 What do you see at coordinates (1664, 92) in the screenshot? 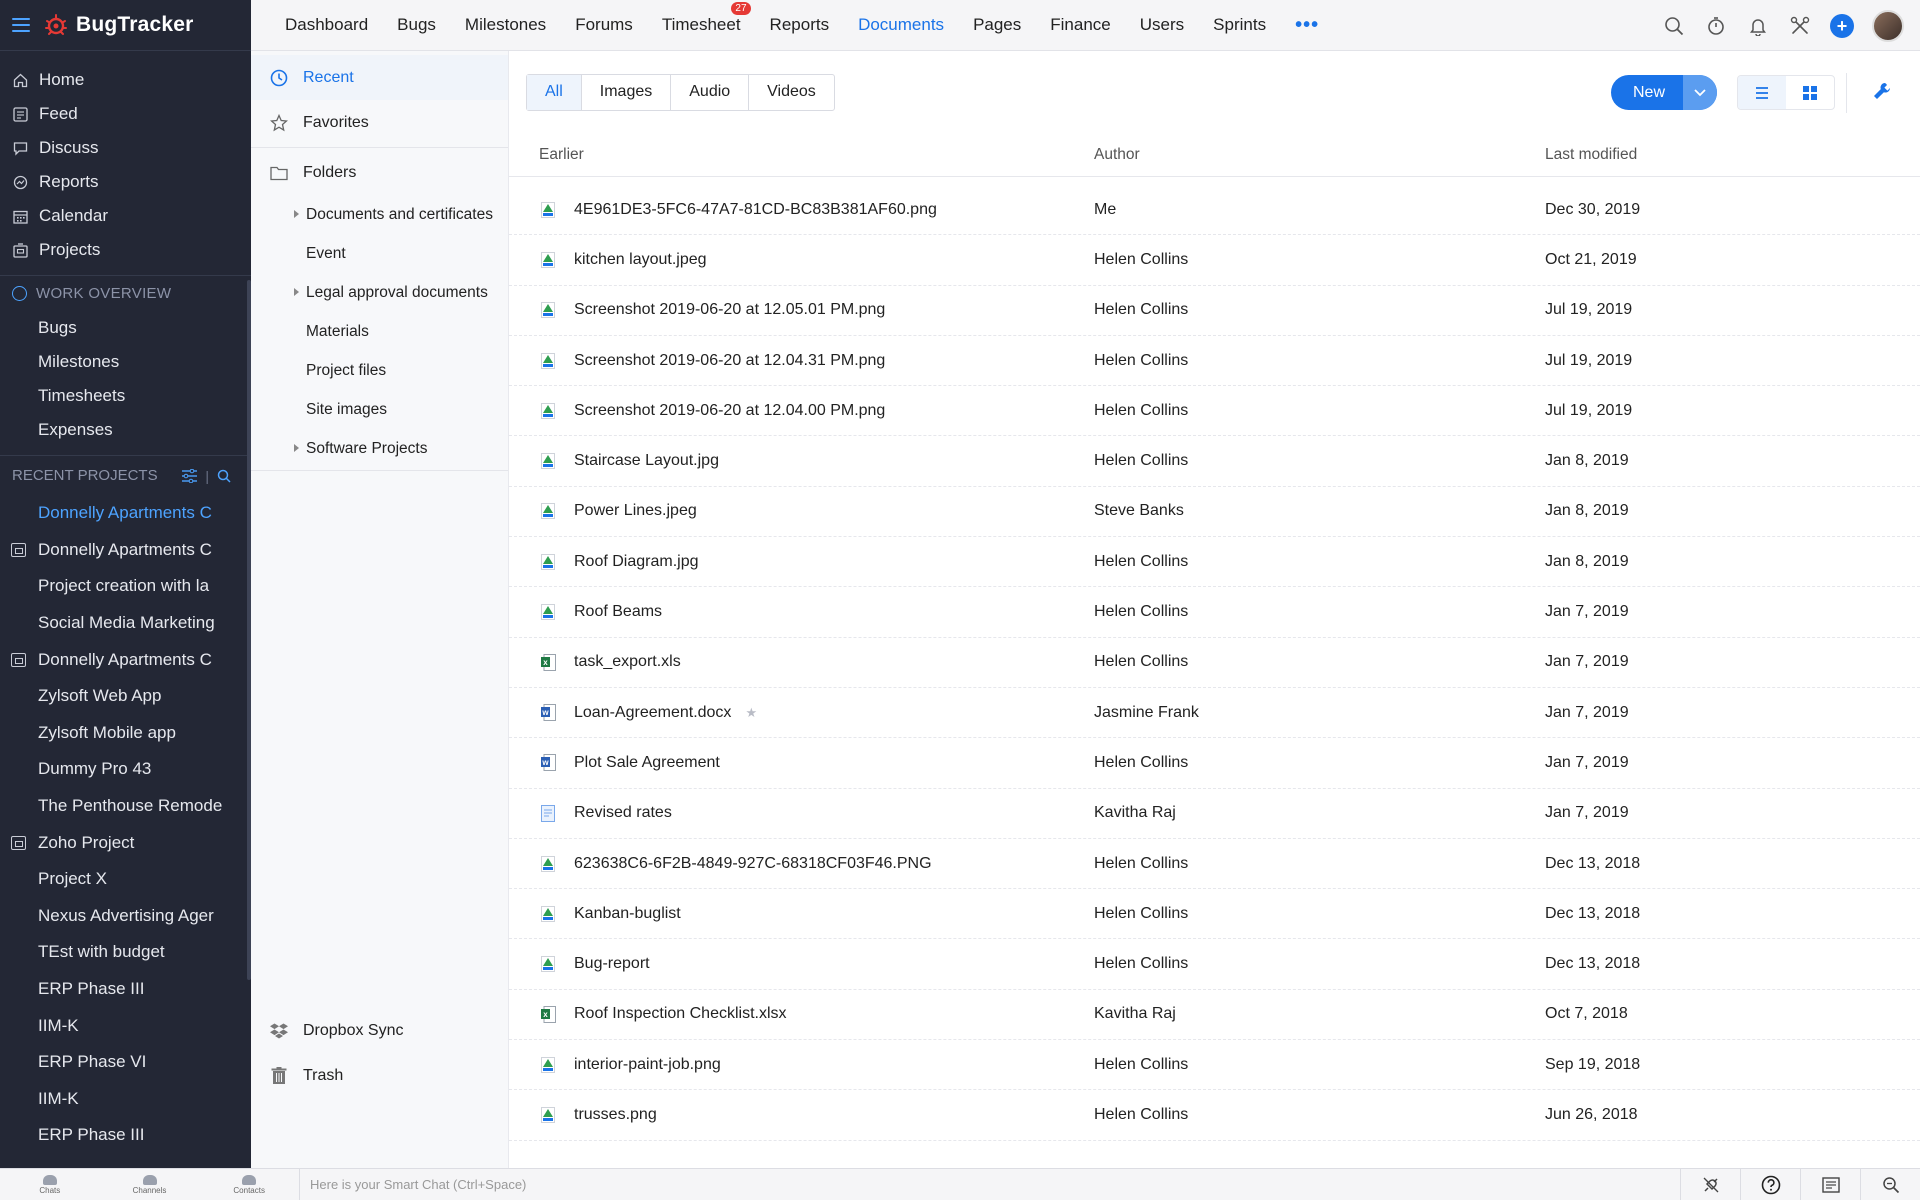
I see `new-button: New` at bounding box center [1664, 92].